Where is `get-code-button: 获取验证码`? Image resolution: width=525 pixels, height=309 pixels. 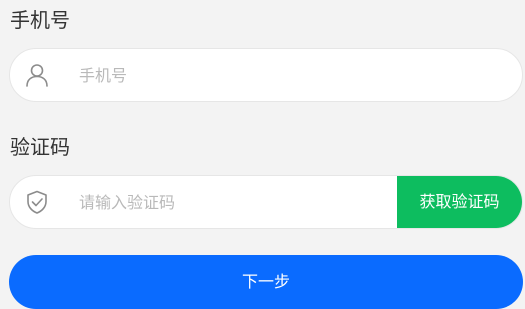 get-code-button: 获取验证码 is located at coordinates (459, 202).